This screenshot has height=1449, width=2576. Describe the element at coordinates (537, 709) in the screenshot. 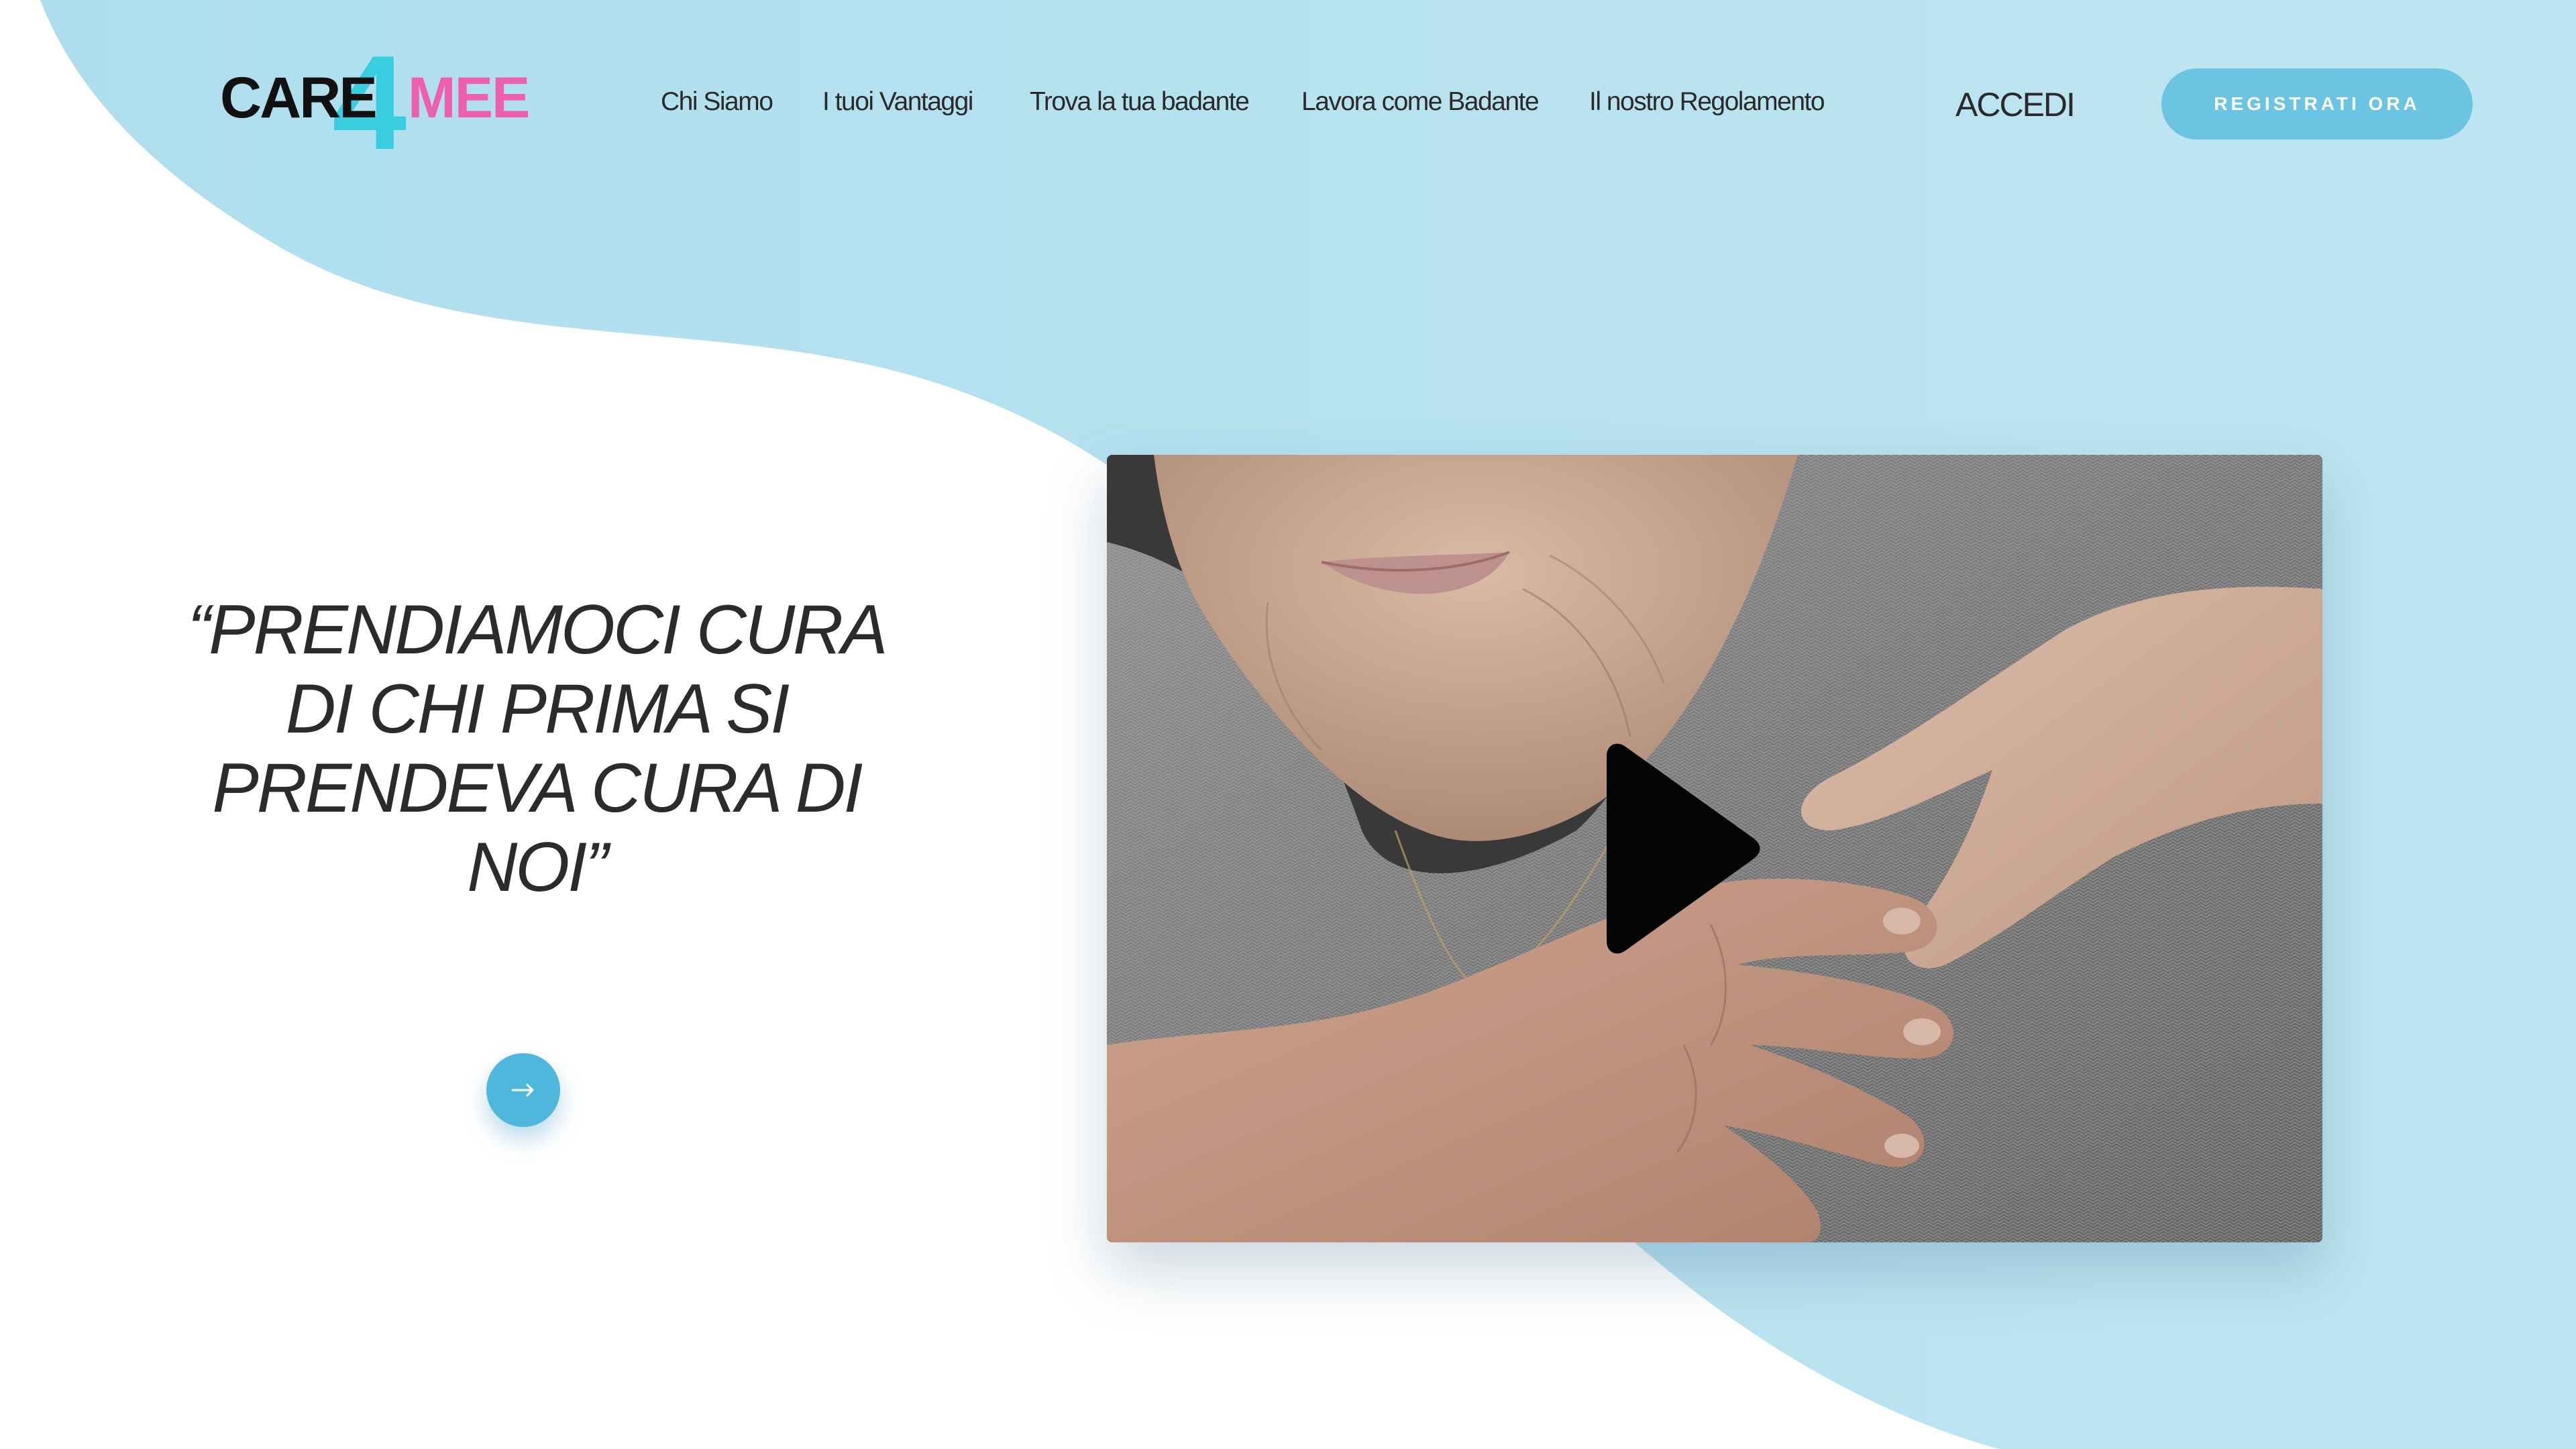

I see `hero-quote-line: DI CHI PRIMA SI` at that location.